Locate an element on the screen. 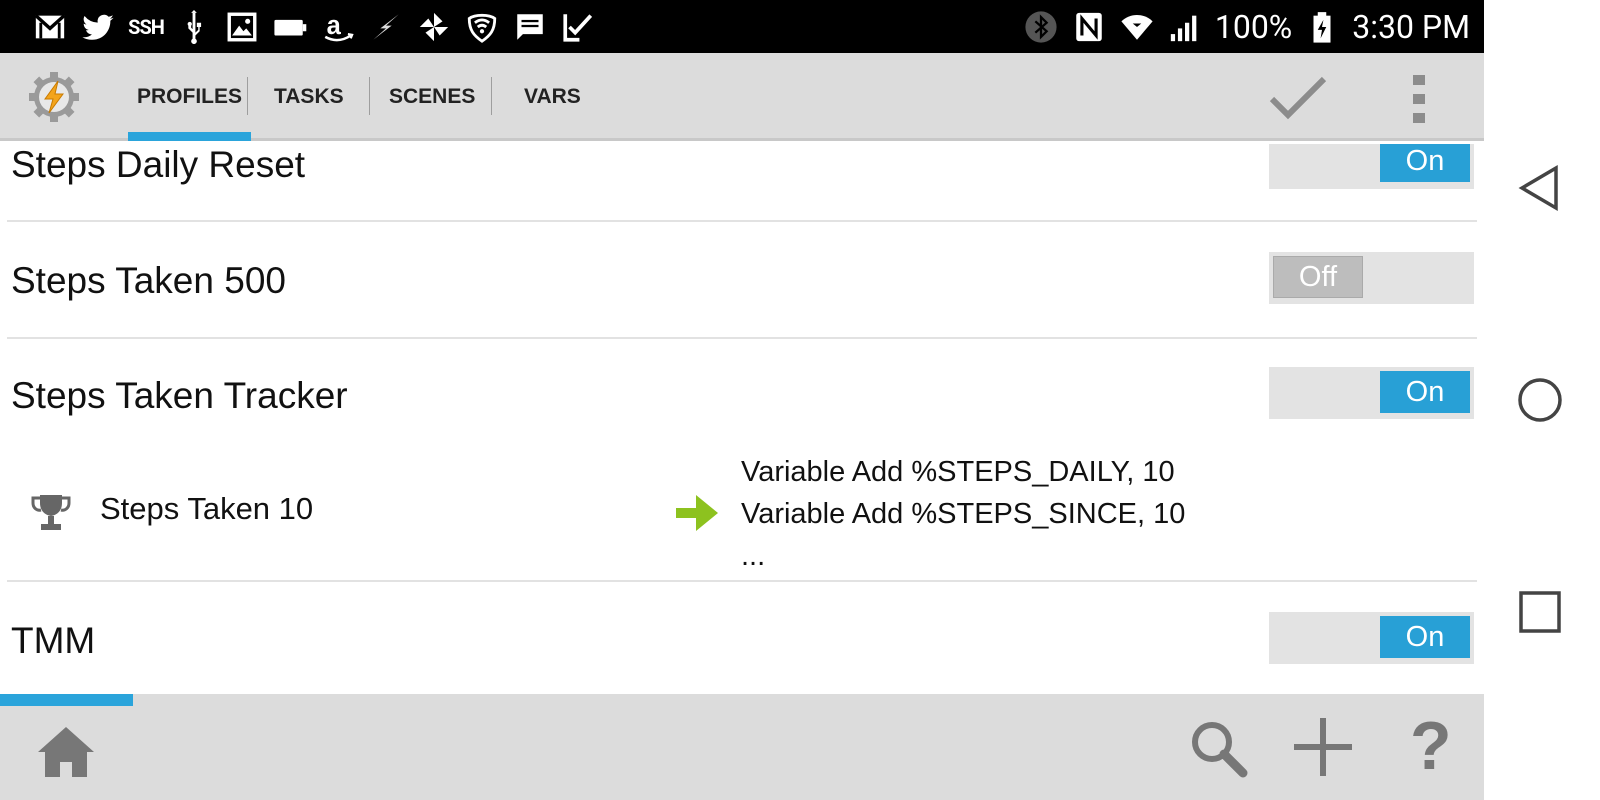 The image size is (1600, 800). wifi-icon is located at coordinates (1137, 27).